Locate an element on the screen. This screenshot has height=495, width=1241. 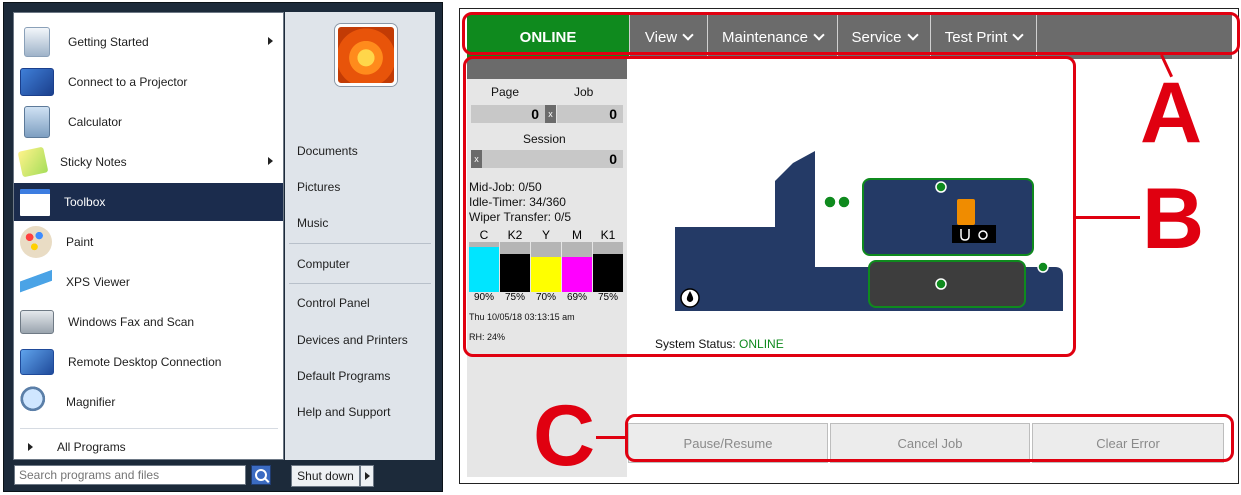
remote-desktop-icon is located at coordinates (37, 362).